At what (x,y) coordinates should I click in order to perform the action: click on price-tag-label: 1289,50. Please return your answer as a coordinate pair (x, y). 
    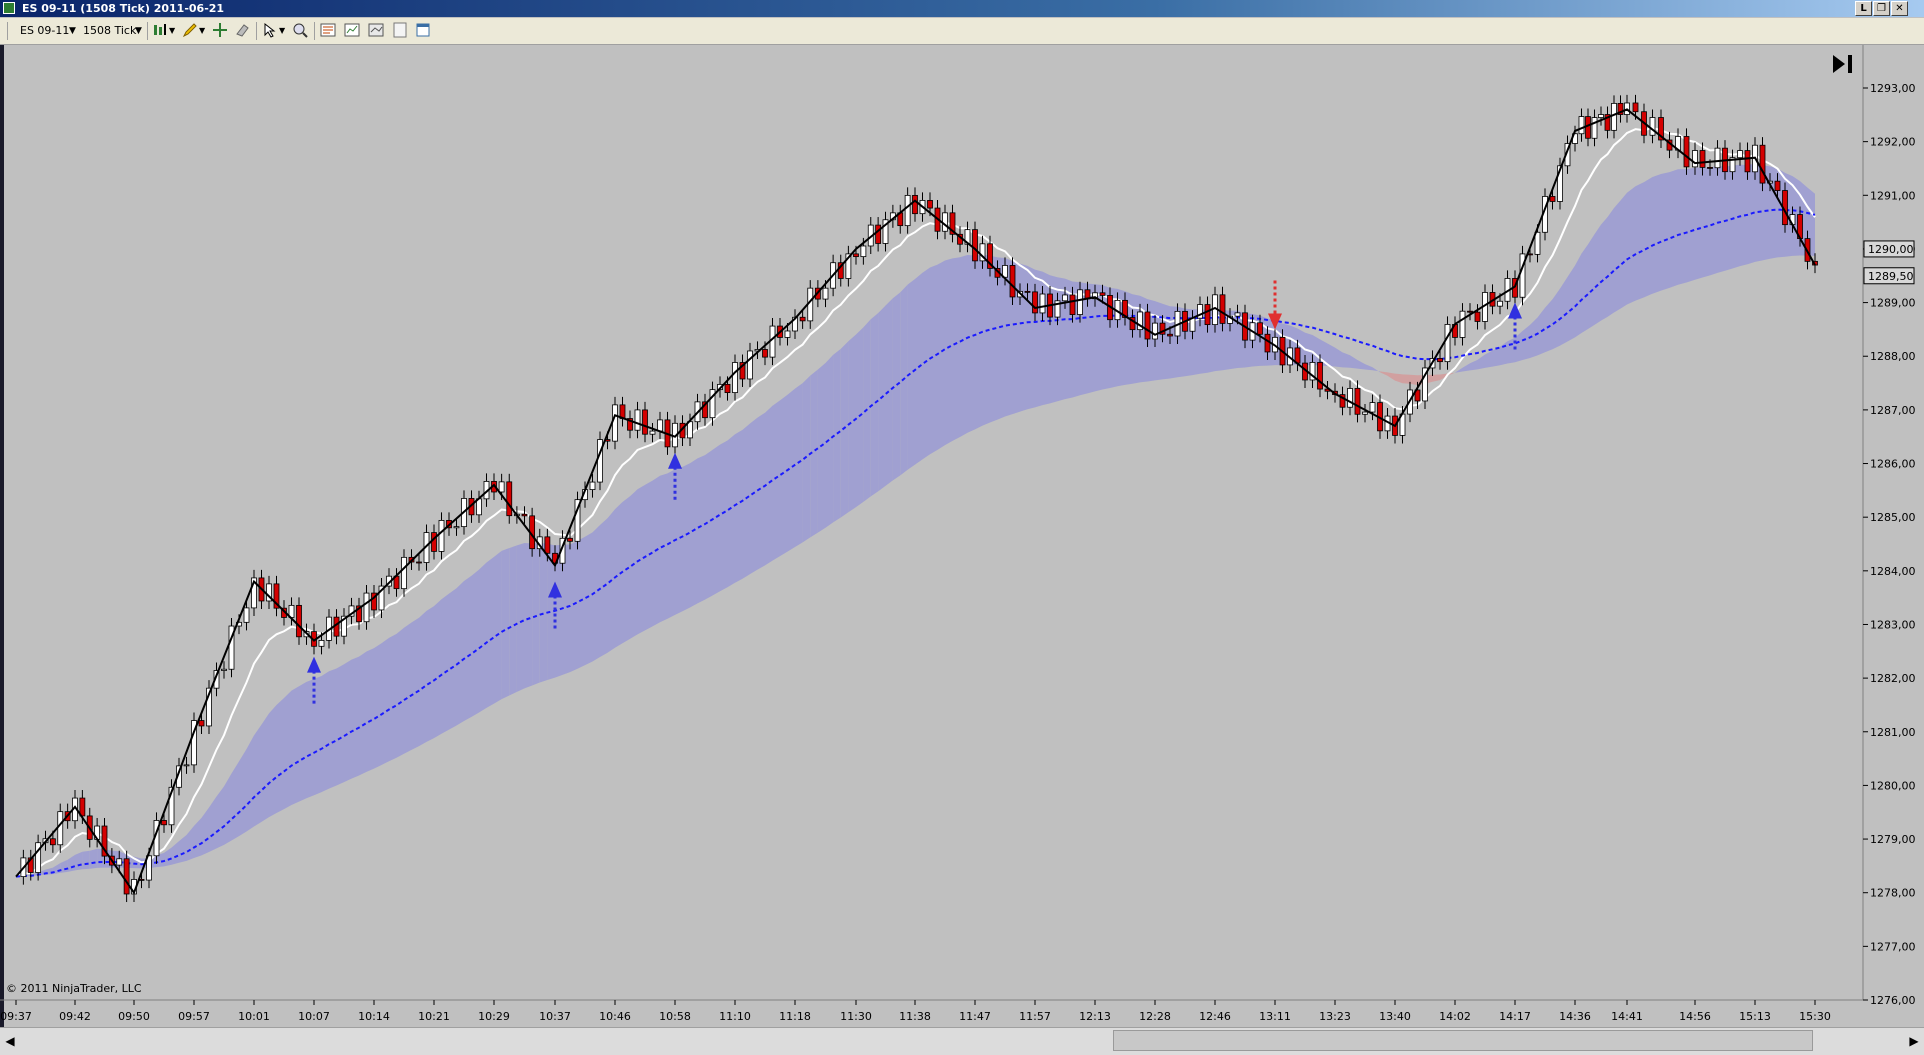
    Looking at the image, I should click on (1891, 276).